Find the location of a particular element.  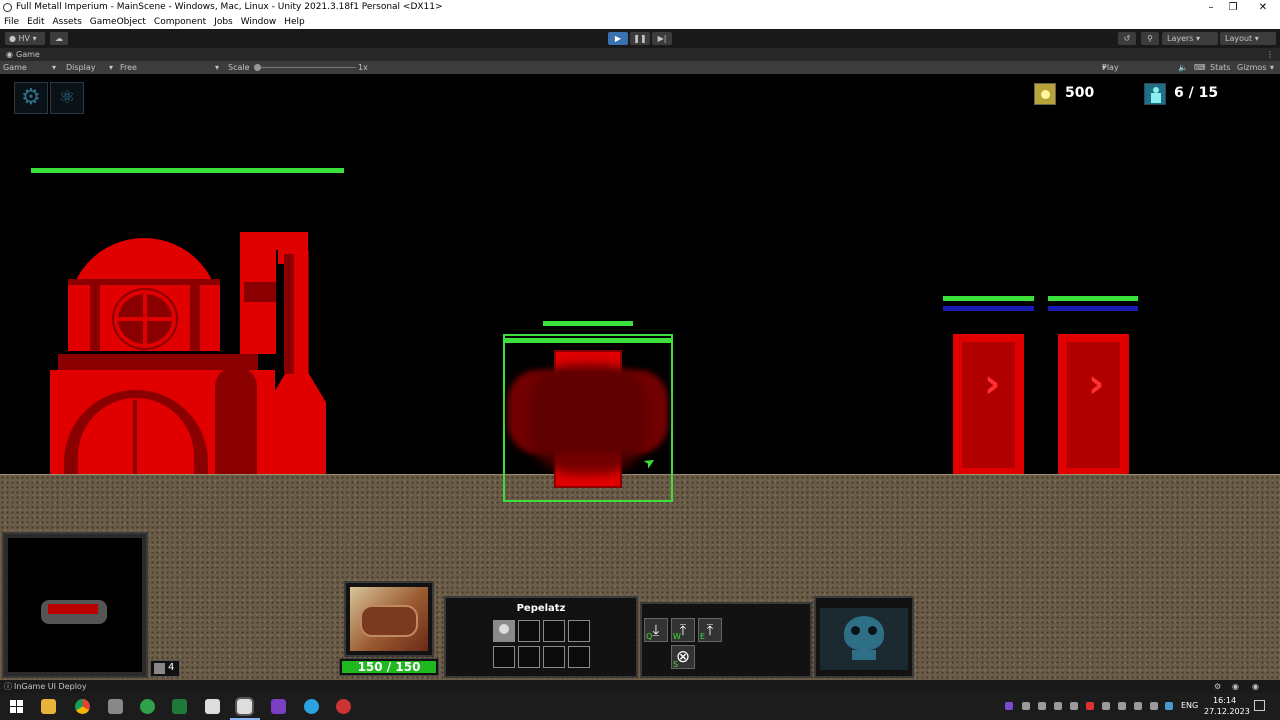

selection-name: Pepelatz is located at coordinates (541, 608).